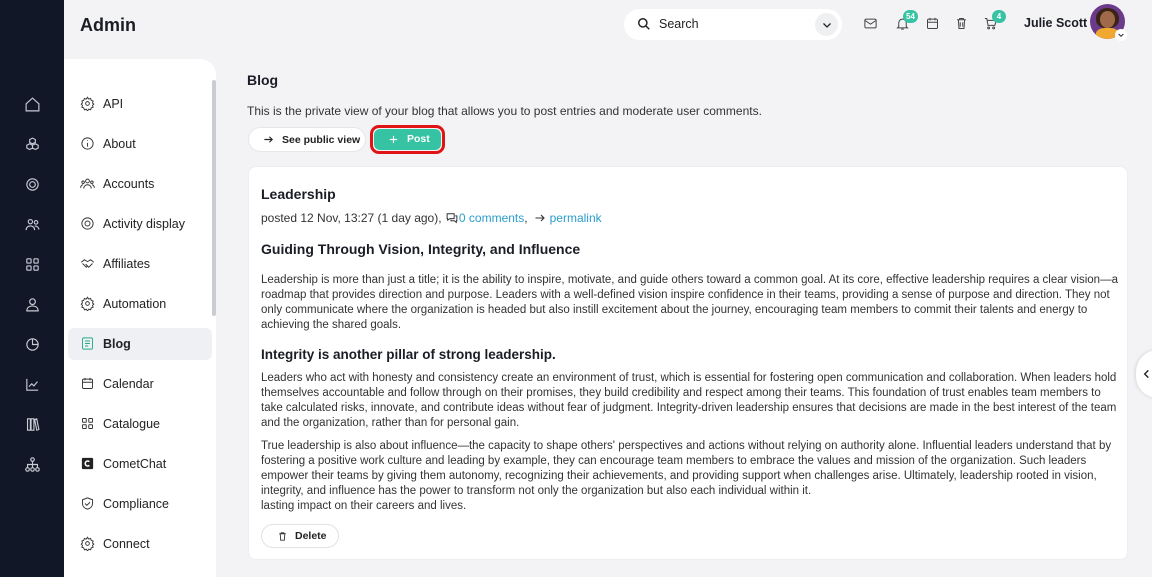 Image resolution: width=1152 pixels, height=577 pixels. Describe the element at coordinates (644, 24) in the screenshot. I see `search-icon` at that location.